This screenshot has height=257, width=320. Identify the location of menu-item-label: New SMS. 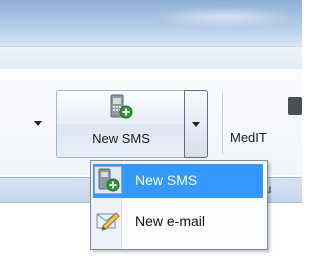
(166, 180).